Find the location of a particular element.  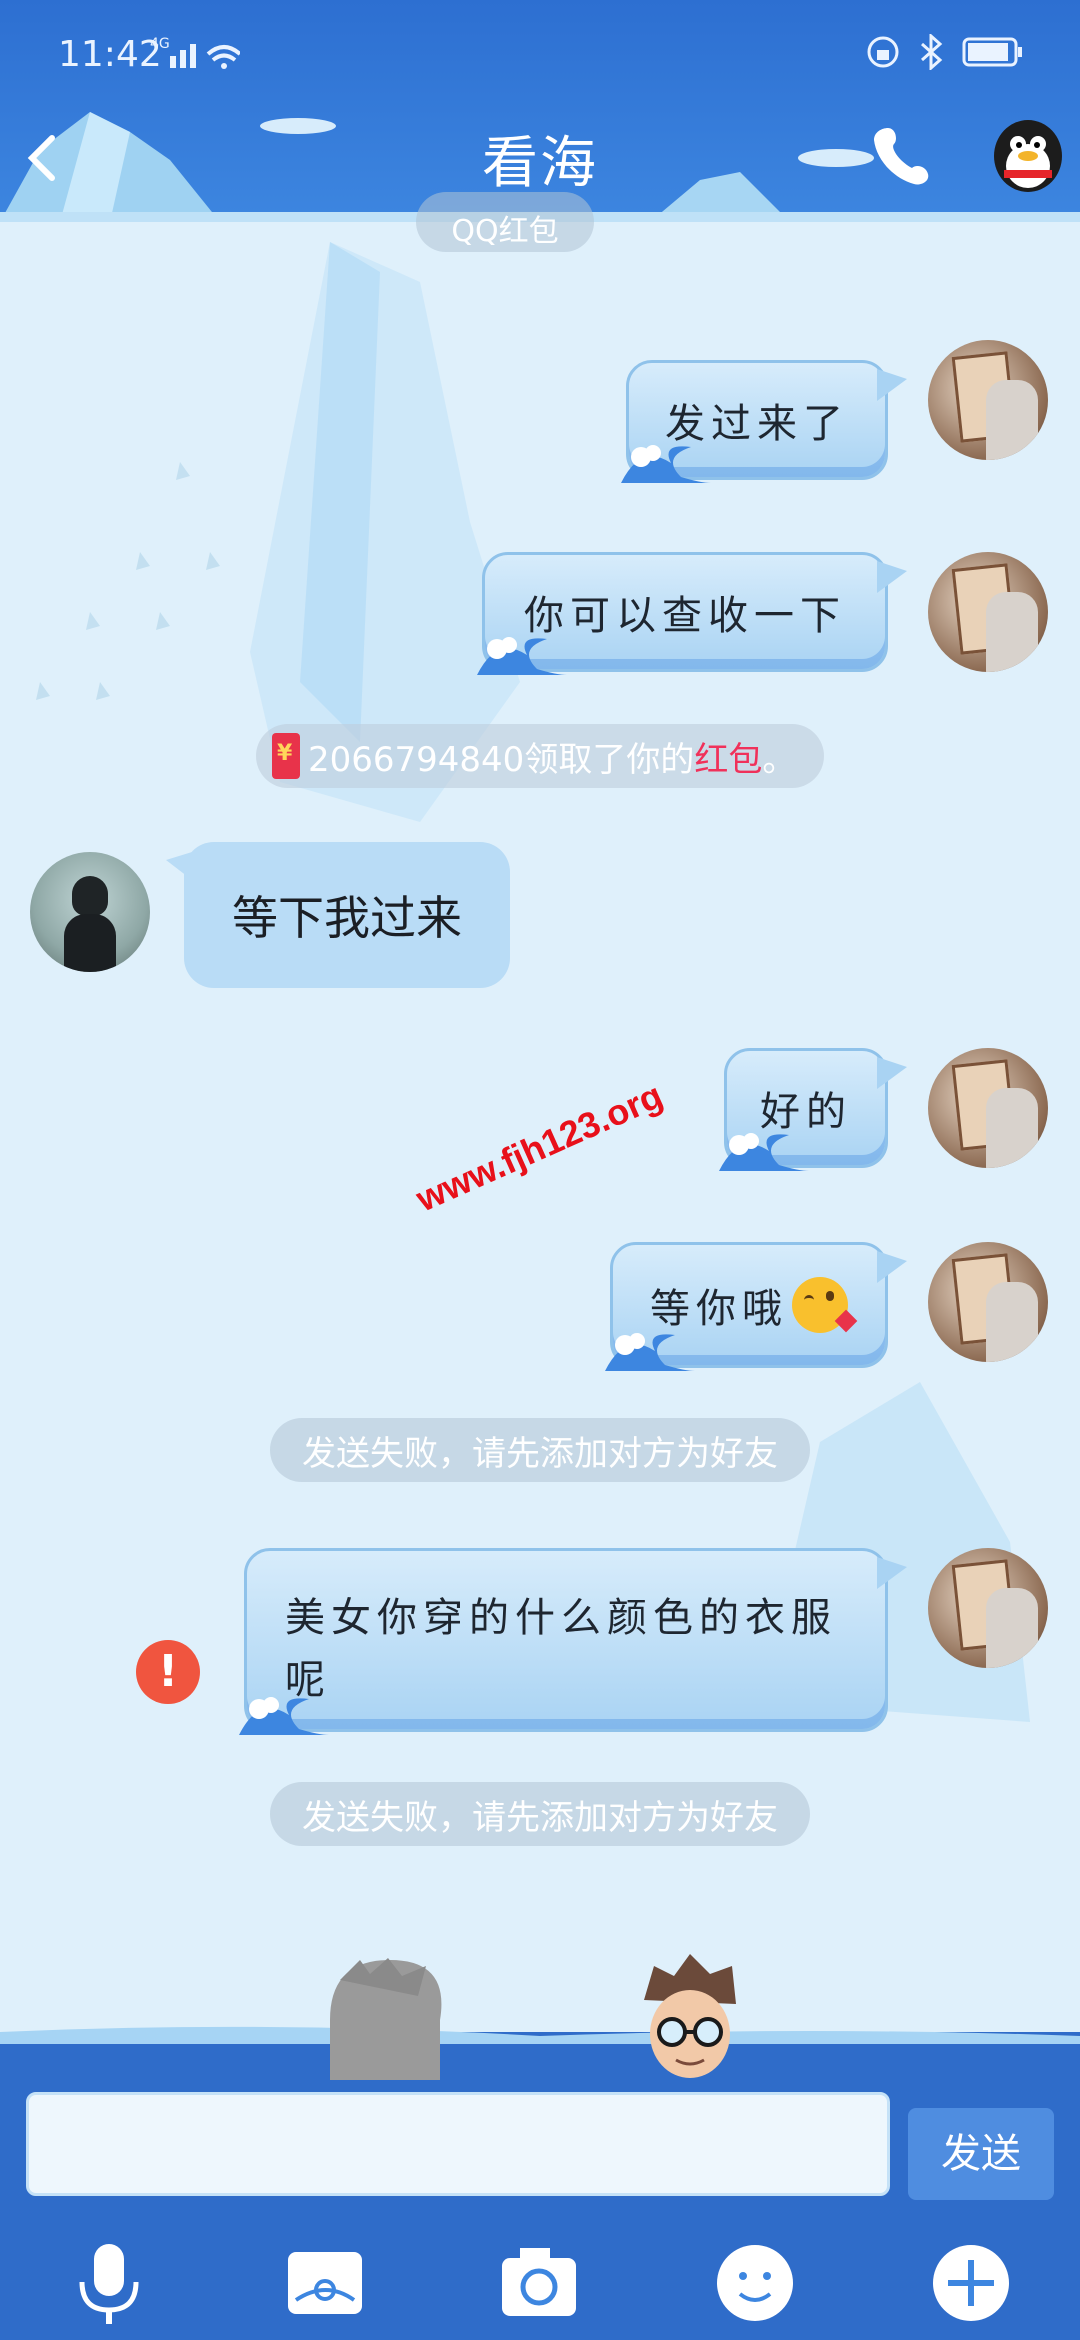

redpacket-icon is located at coordinates (286, 756).